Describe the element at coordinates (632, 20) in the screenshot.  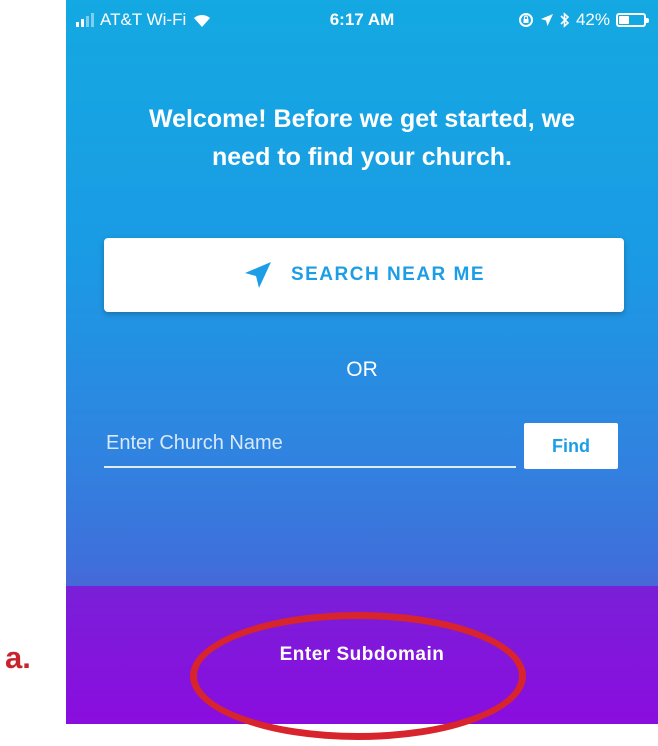
I see `battery-icon` at that location.